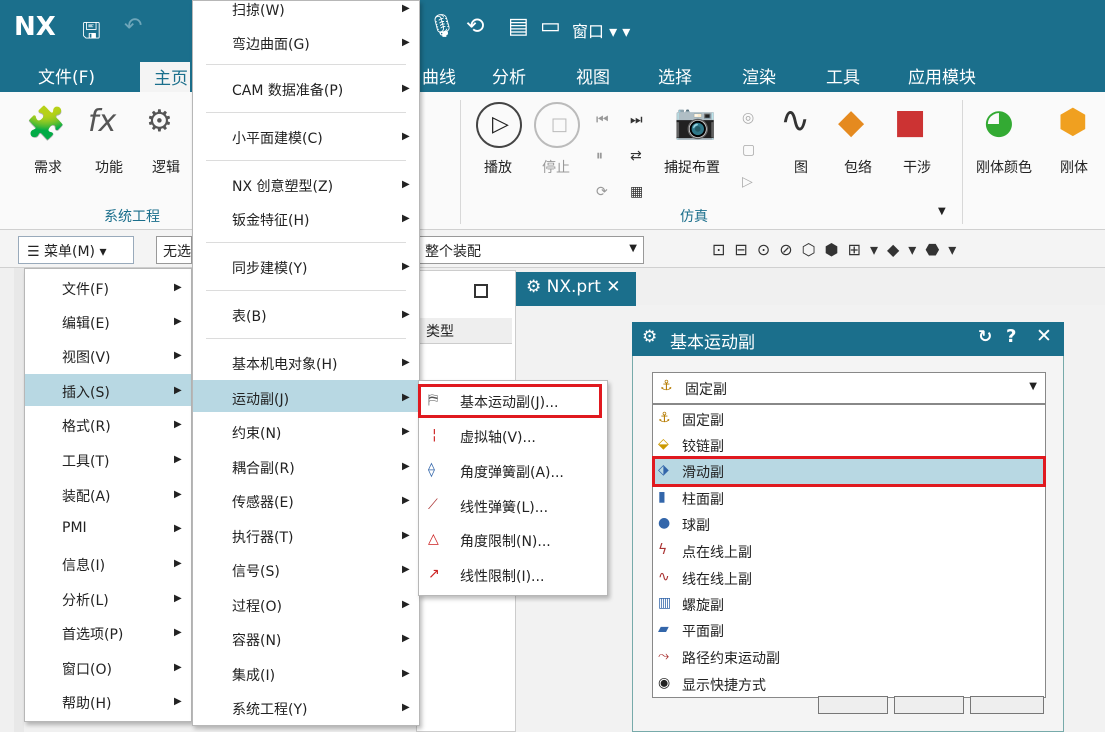  I want to click on envelope-button: 包络, so click(858, 167).